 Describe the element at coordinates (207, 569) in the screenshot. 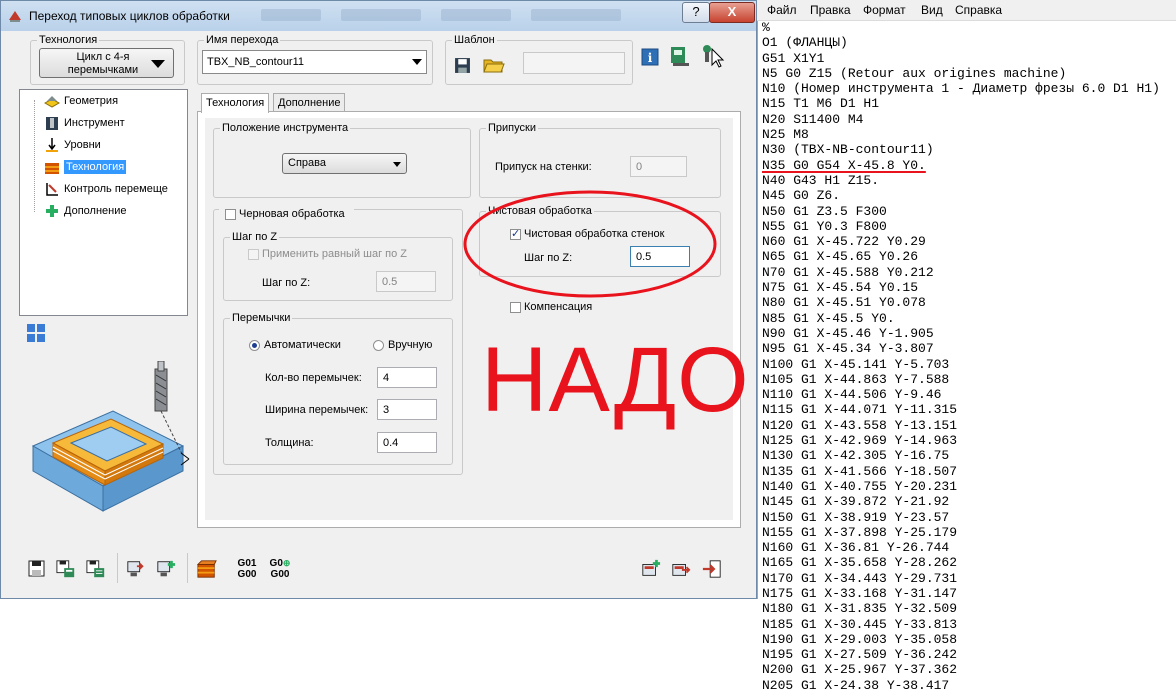

I see `technology-layers-icon` at that location.